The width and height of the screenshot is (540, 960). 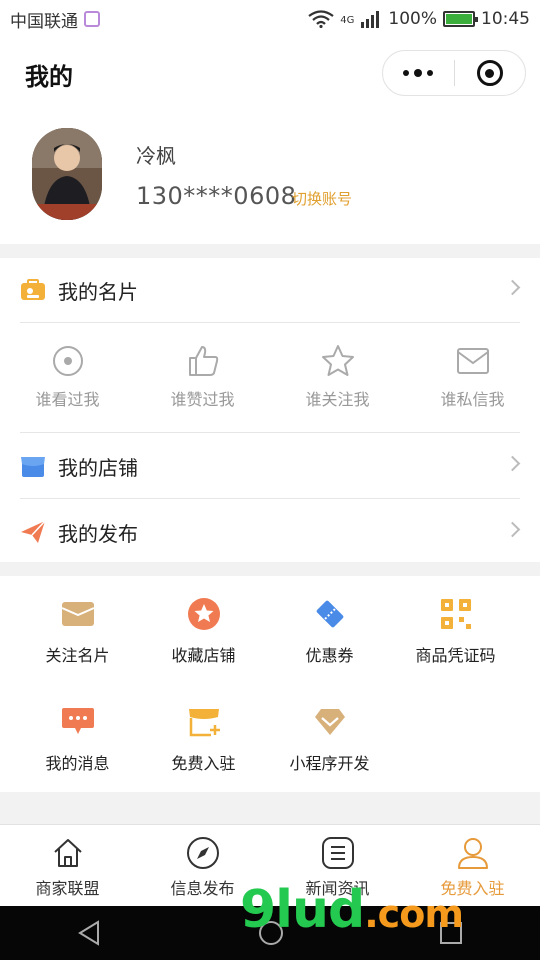 What do you see at coordinates (156, 156) in the screenshot?
I see `user-name: 冷枫` at bounding box center [156, 156].